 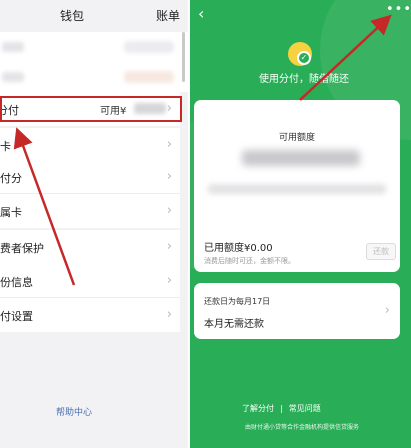 I want to click on wallet-menu-group: 微信支付分 › 亲属卡 ›, so click(x=90, y=194).